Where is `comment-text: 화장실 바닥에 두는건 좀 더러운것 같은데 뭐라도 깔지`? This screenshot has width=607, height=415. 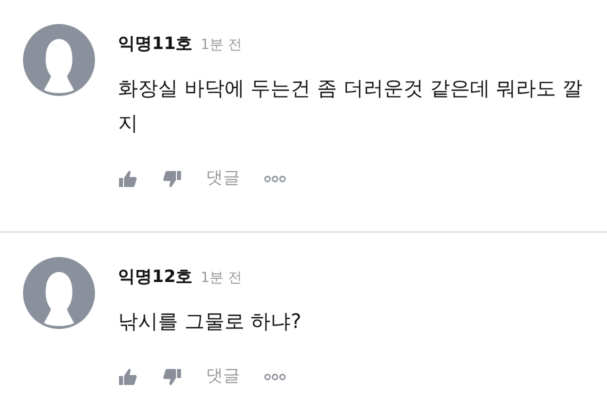 comment-text: 화장실 바닥에 두는건 좀 더러운것 같은데 뭐라도 깔지 is located at coordinates (351, 105).